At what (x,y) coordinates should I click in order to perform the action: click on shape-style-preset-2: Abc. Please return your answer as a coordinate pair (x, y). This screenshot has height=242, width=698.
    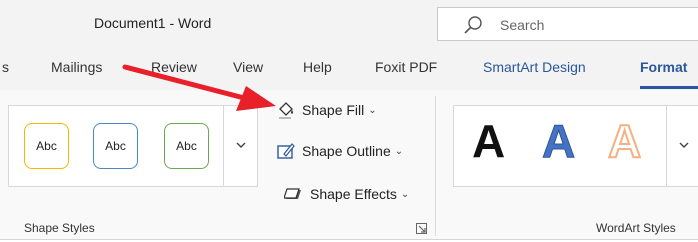
    Looking at the image, I should click on (115, 146).